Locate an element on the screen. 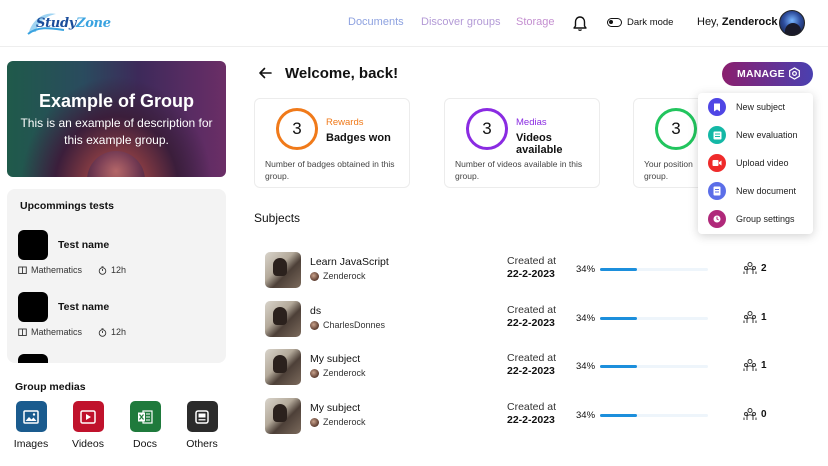 This screenshot has width=828, height=466. stat-value: 3 is located at coordinates (297, 129).